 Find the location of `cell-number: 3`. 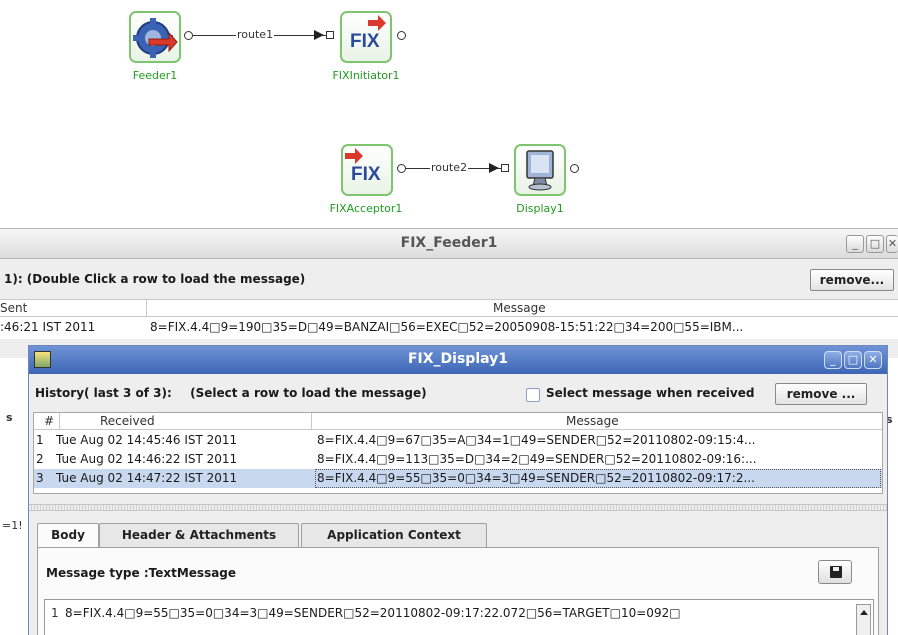

cell-number: 3 is located at coordinates (40, 478).